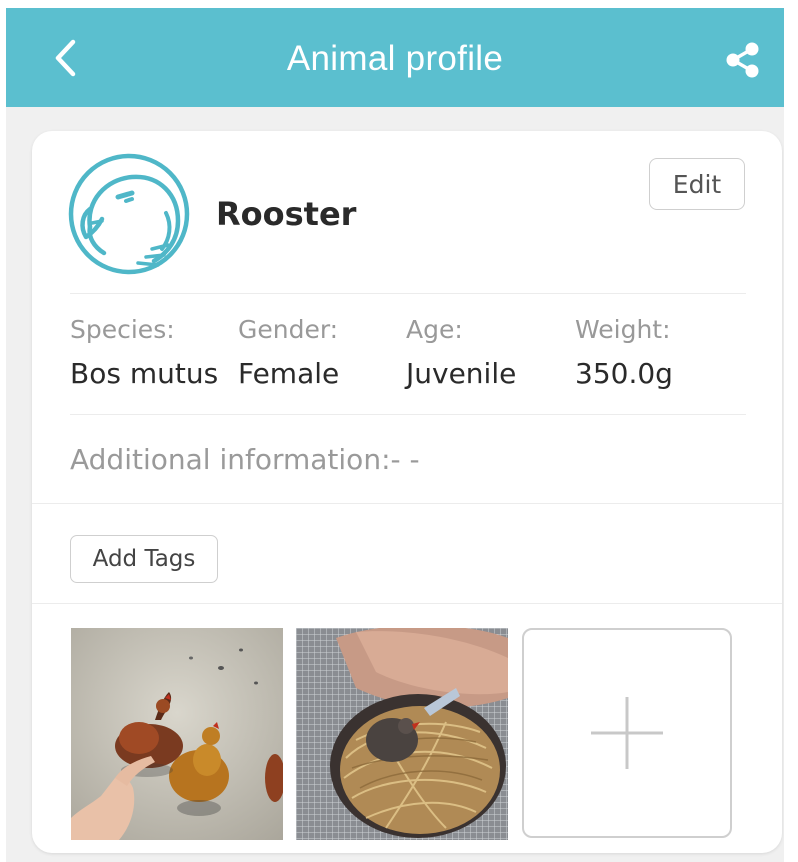  What do you see at coordinates (288, 329) in the screenshot?
I see `gender-label: Gender:` at bounding box center [288, 329].